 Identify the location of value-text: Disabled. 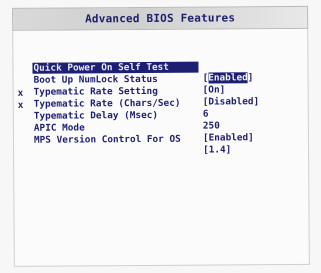
(231, 102).